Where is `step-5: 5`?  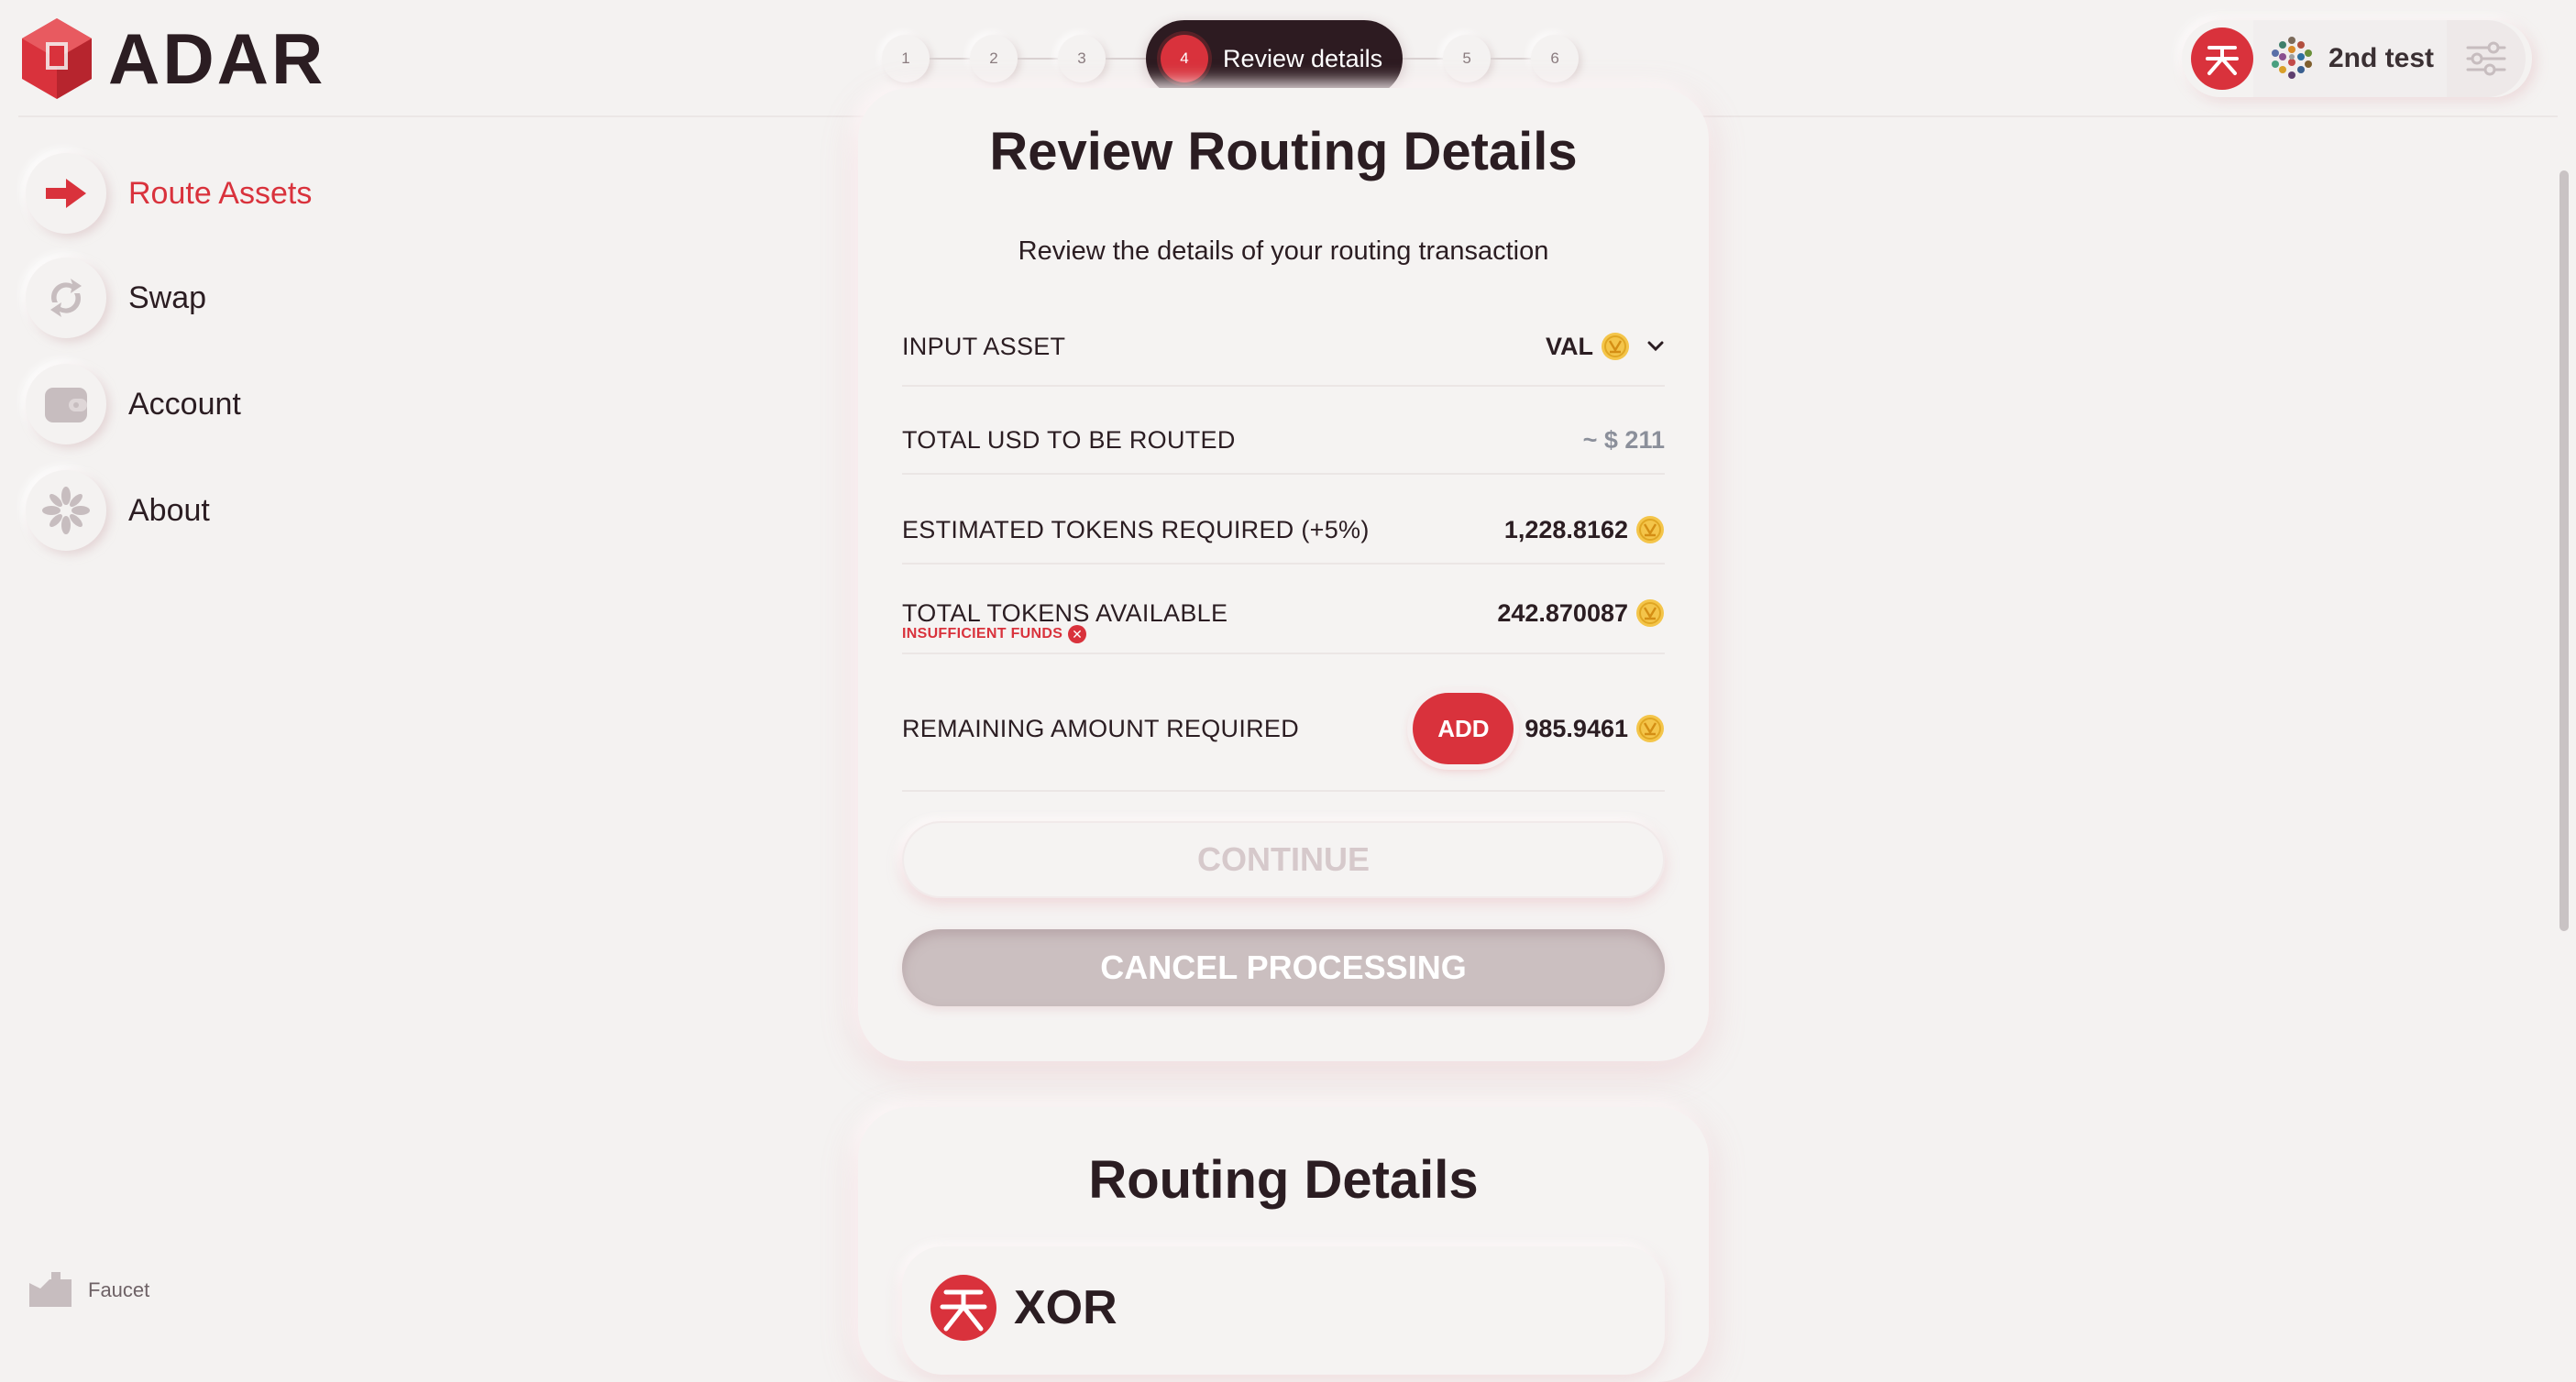 step-5: 5 is located at coordinates (1467, 58).